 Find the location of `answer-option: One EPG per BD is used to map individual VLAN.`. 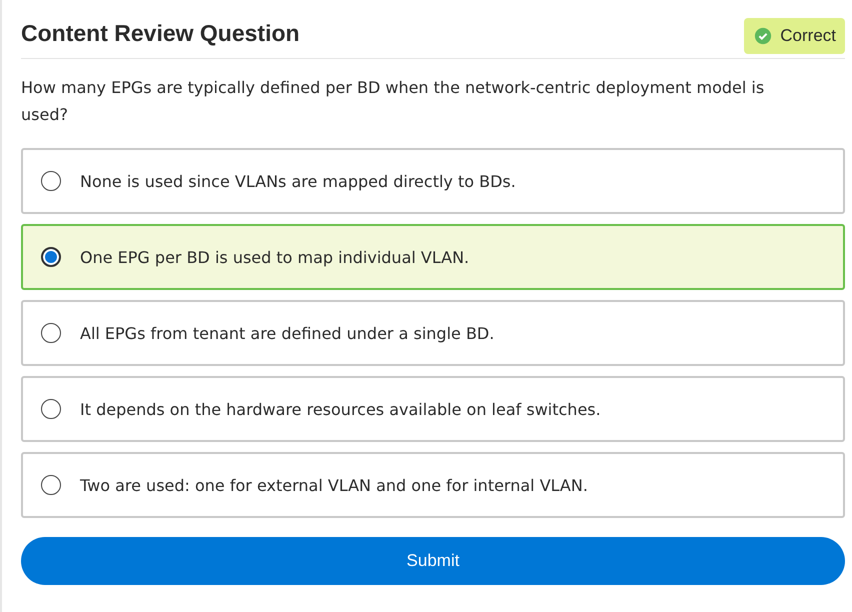

answer-option: One EPG per BD is used to map individual VLAN. is located at coordinates (433, 257).